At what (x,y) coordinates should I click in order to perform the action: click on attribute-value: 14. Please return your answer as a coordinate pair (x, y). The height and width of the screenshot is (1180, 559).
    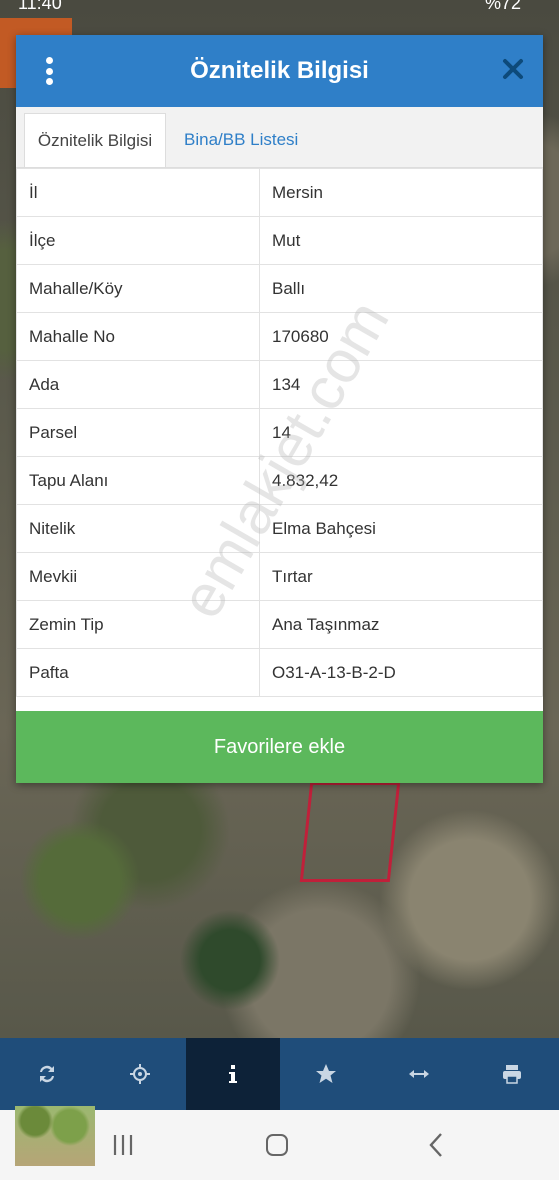
    Looking at the image, I should click on (401, 432).